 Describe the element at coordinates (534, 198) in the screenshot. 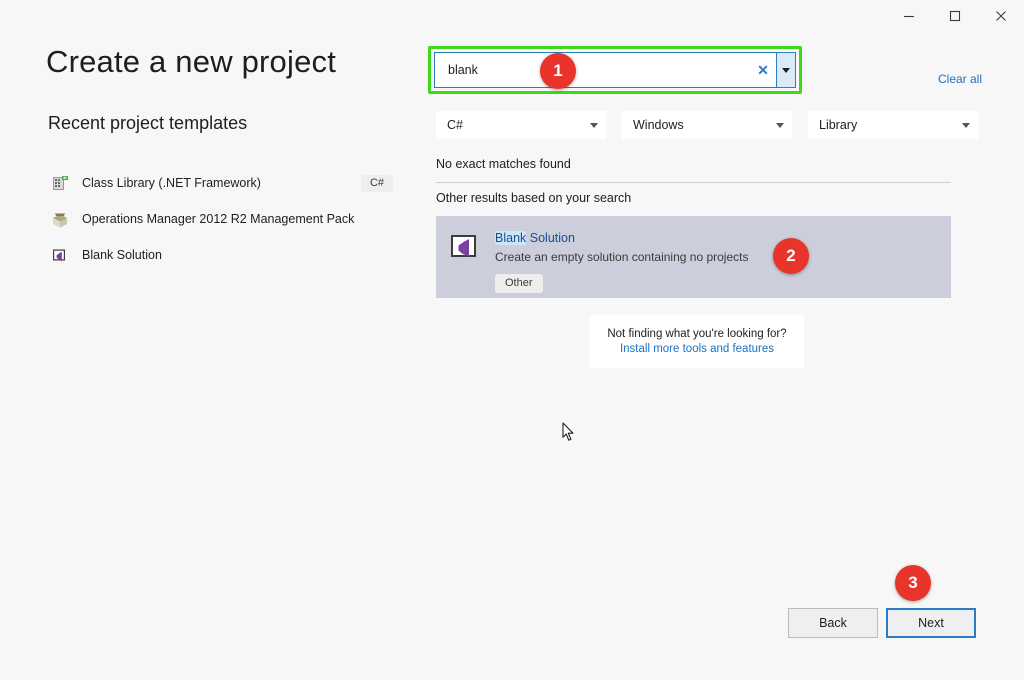

I see `other-results-label: Other results based on your search` at that location.